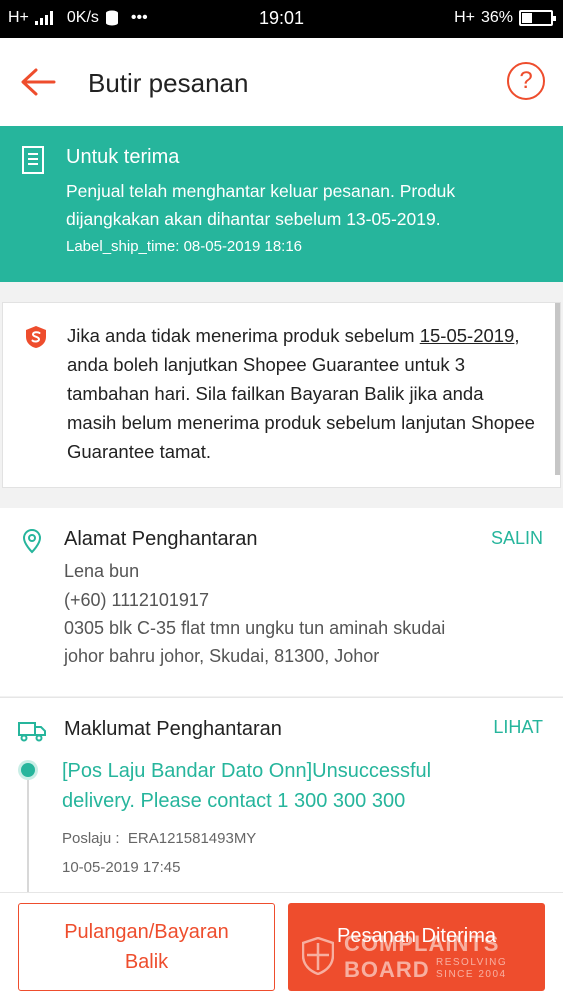  I want to click on timeline-line, so click(28, 840).